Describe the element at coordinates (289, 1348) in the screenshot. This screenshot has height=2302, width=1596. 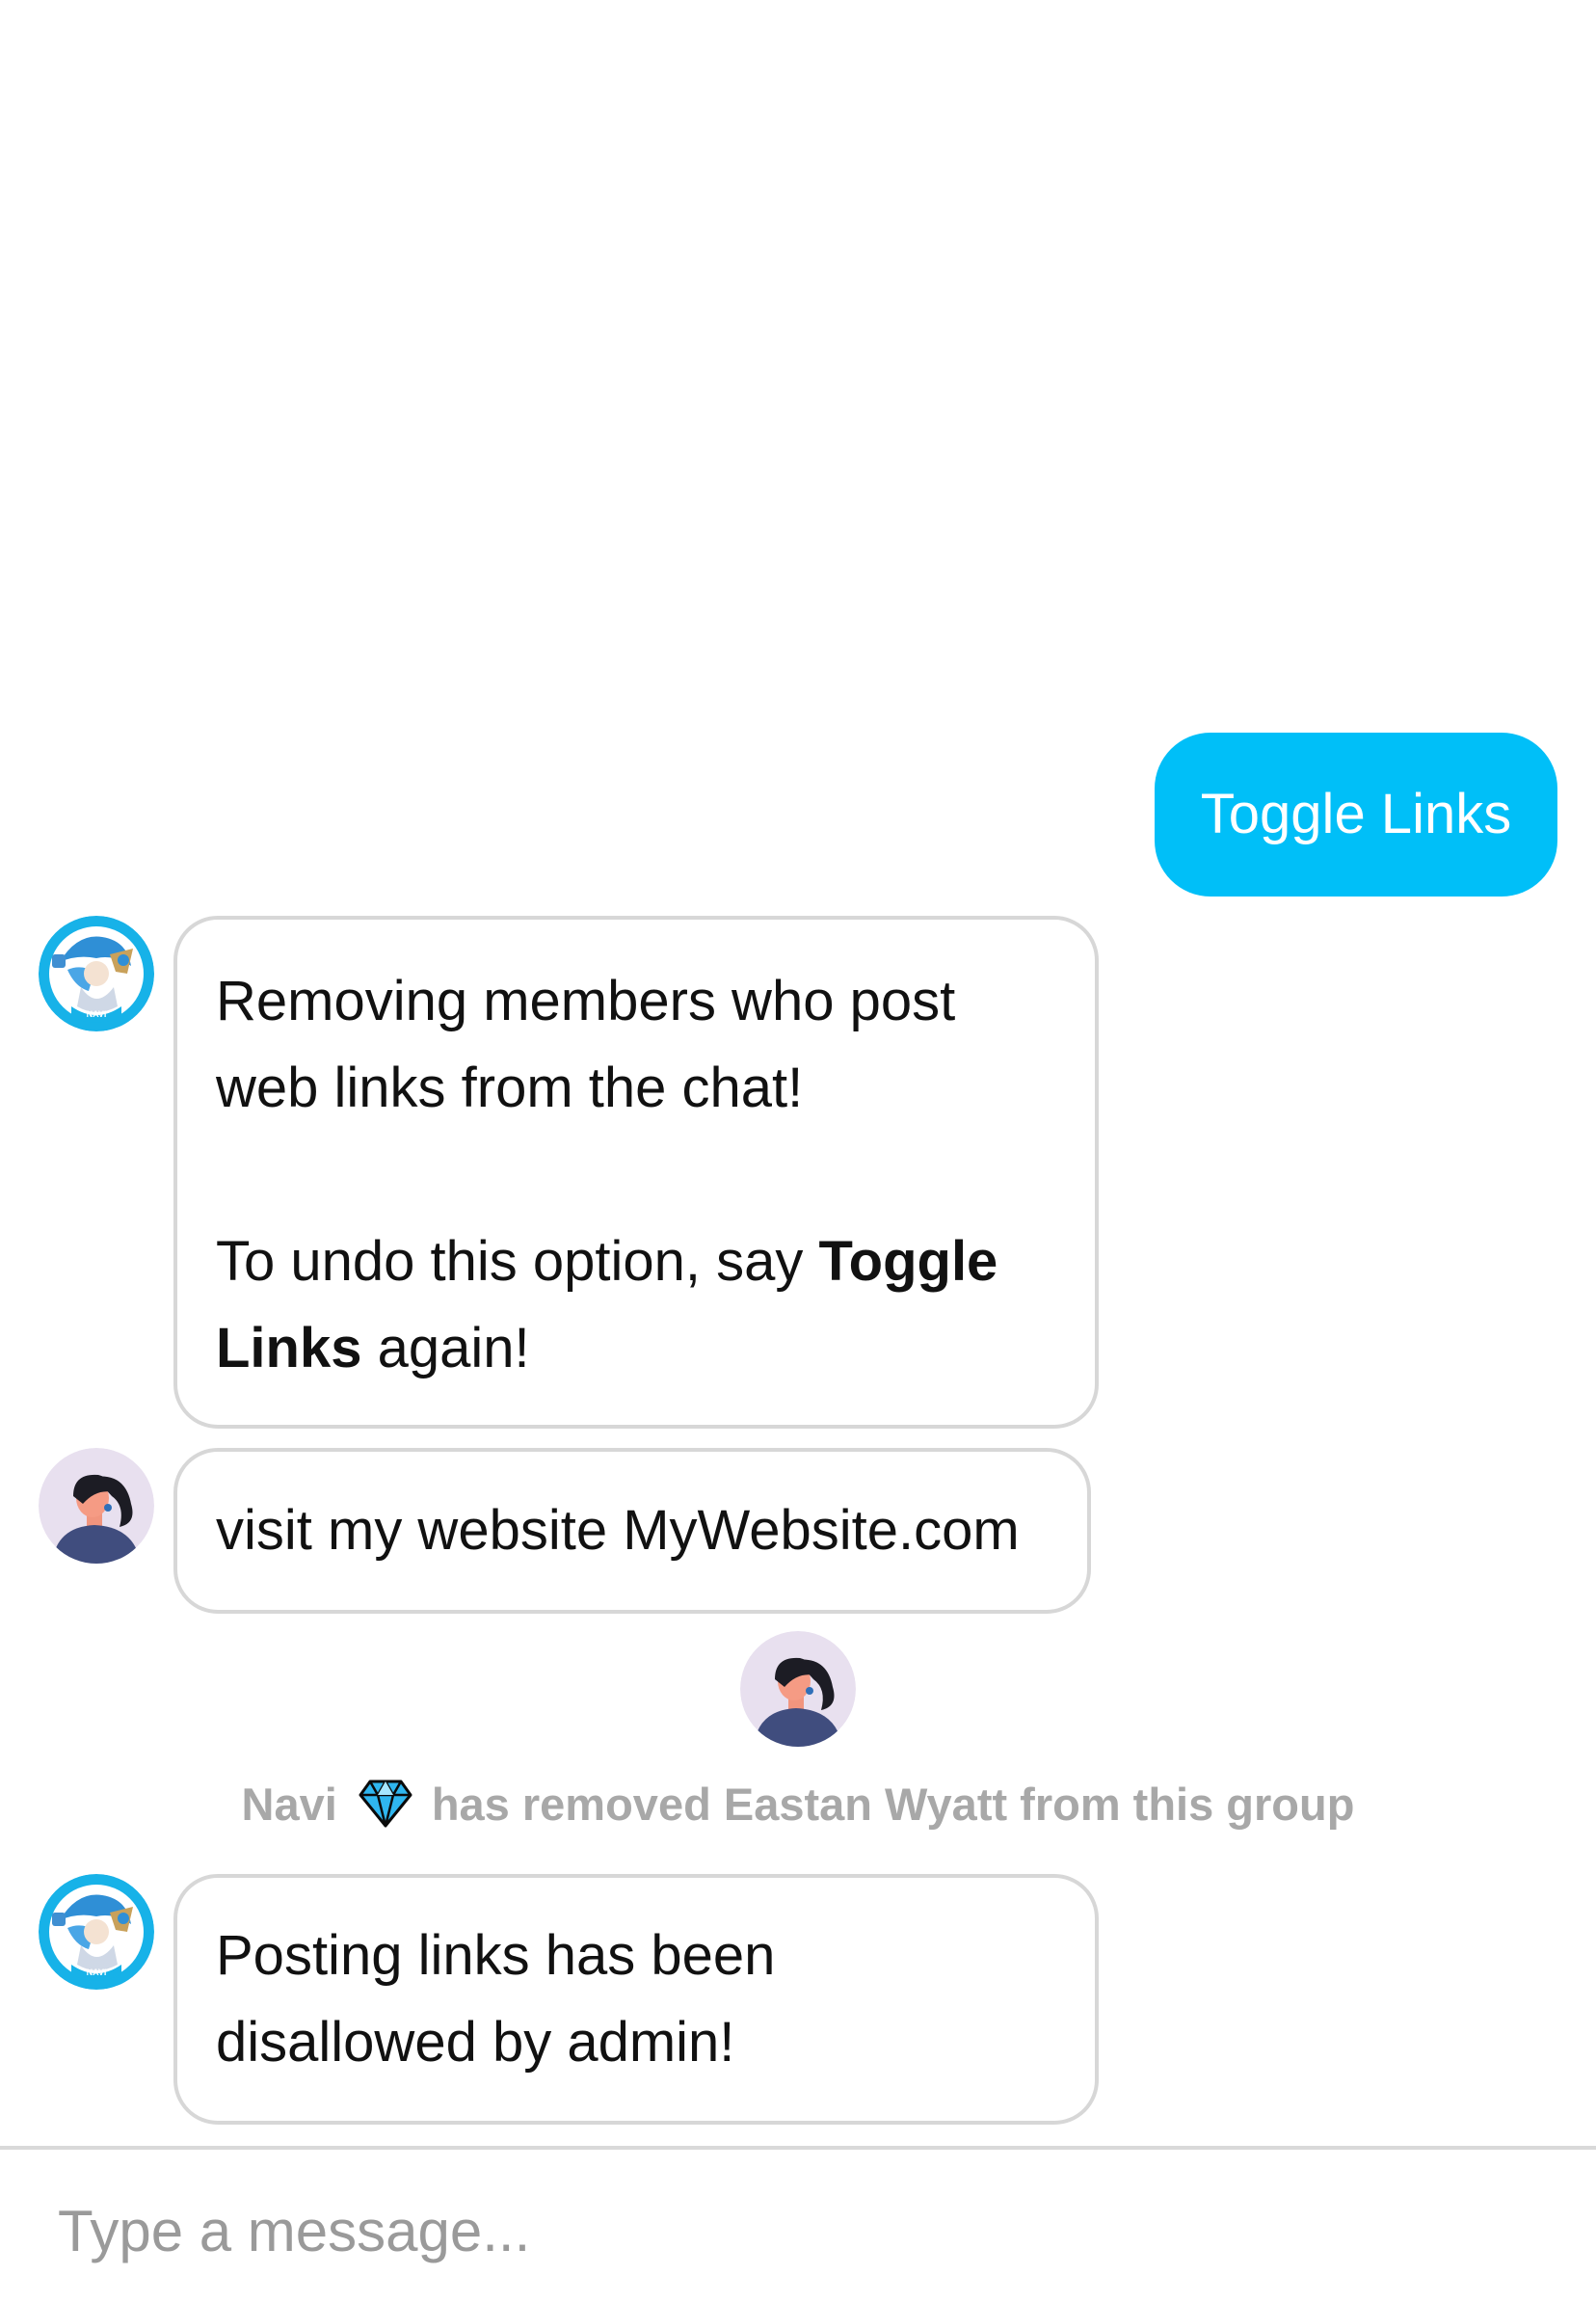
I see `command-text: Links` at that location.